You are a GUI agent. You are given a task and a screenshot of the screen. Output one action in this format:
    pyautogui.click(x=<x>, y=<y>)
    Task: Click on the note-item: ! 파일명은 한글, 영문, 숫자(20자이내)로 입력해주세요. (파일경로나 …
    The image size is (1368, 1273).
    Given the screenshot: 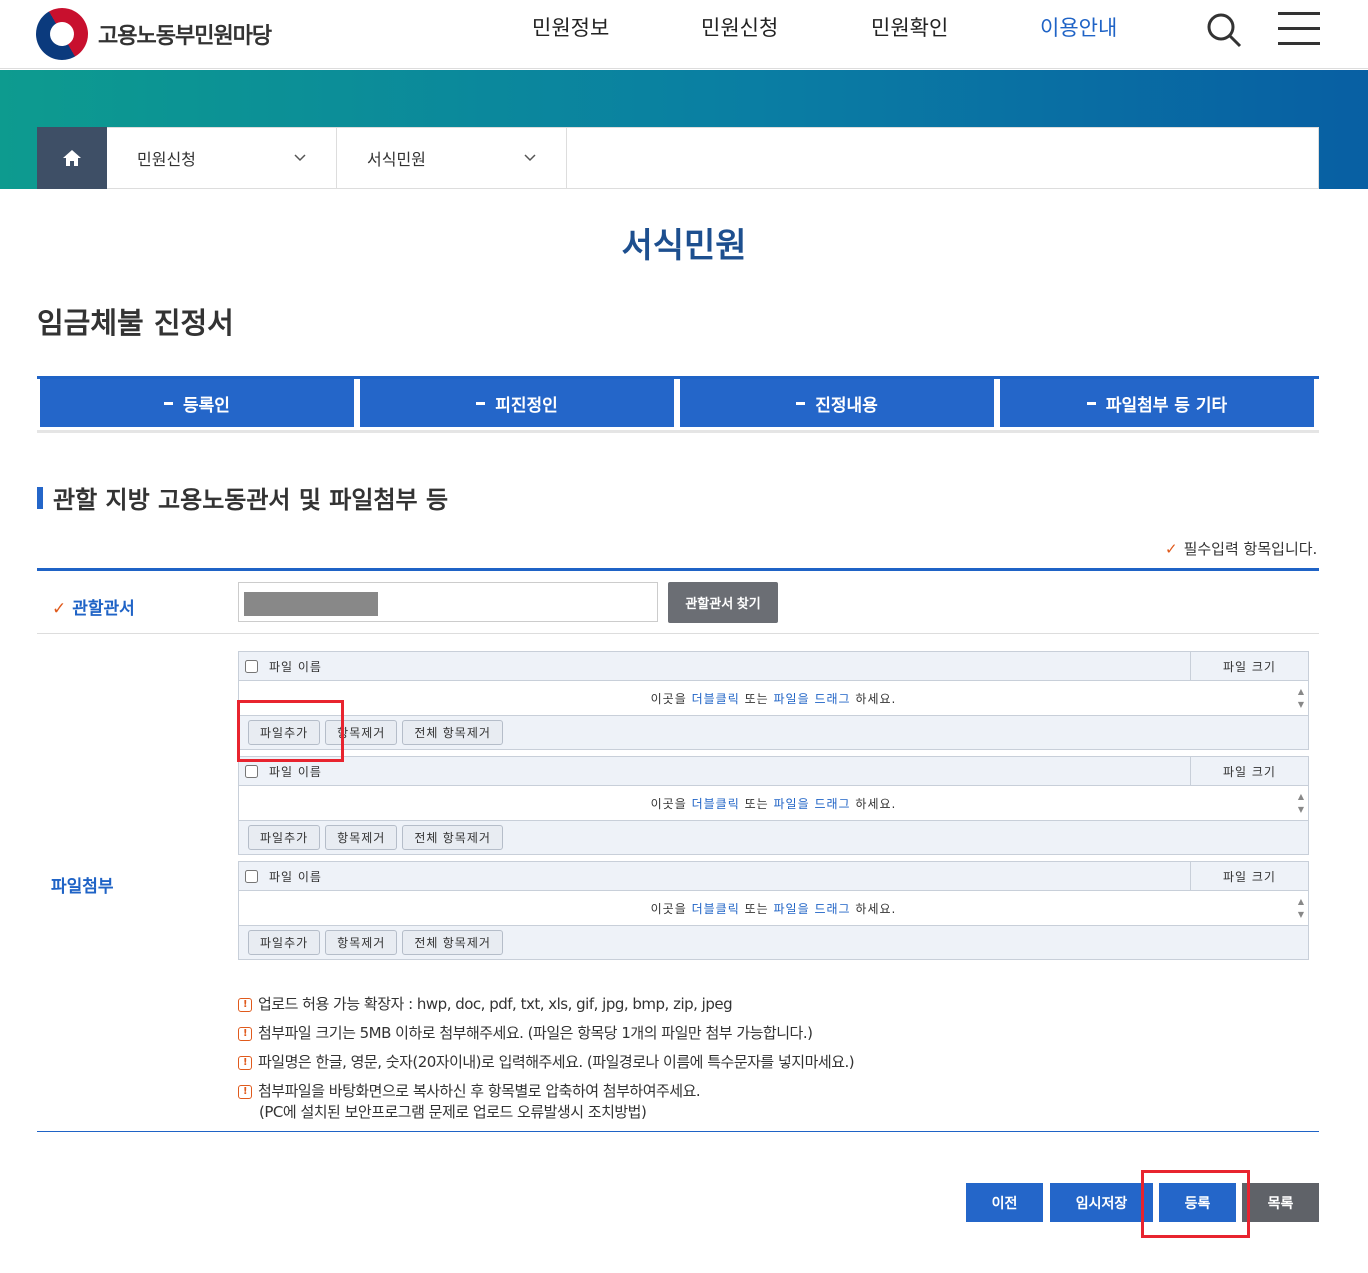 What is the action you would take?
    pyautogui.click(x=546, y=1062)
    